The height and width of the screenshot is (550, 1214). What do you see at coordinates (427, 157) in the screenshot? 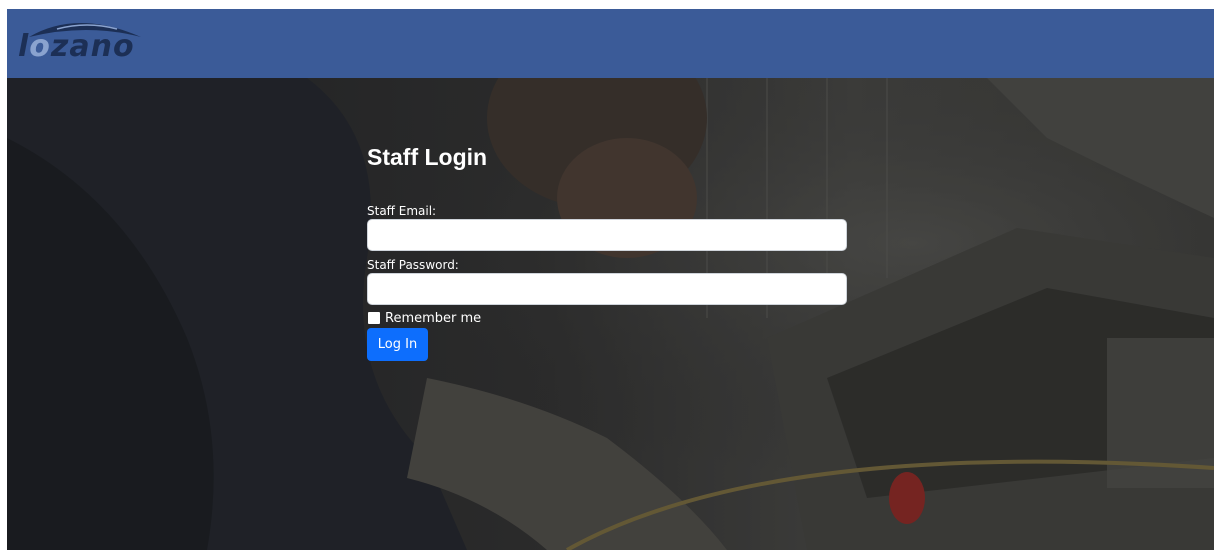
I see `login-title: Staff Login` at bounding box center [427, 157].